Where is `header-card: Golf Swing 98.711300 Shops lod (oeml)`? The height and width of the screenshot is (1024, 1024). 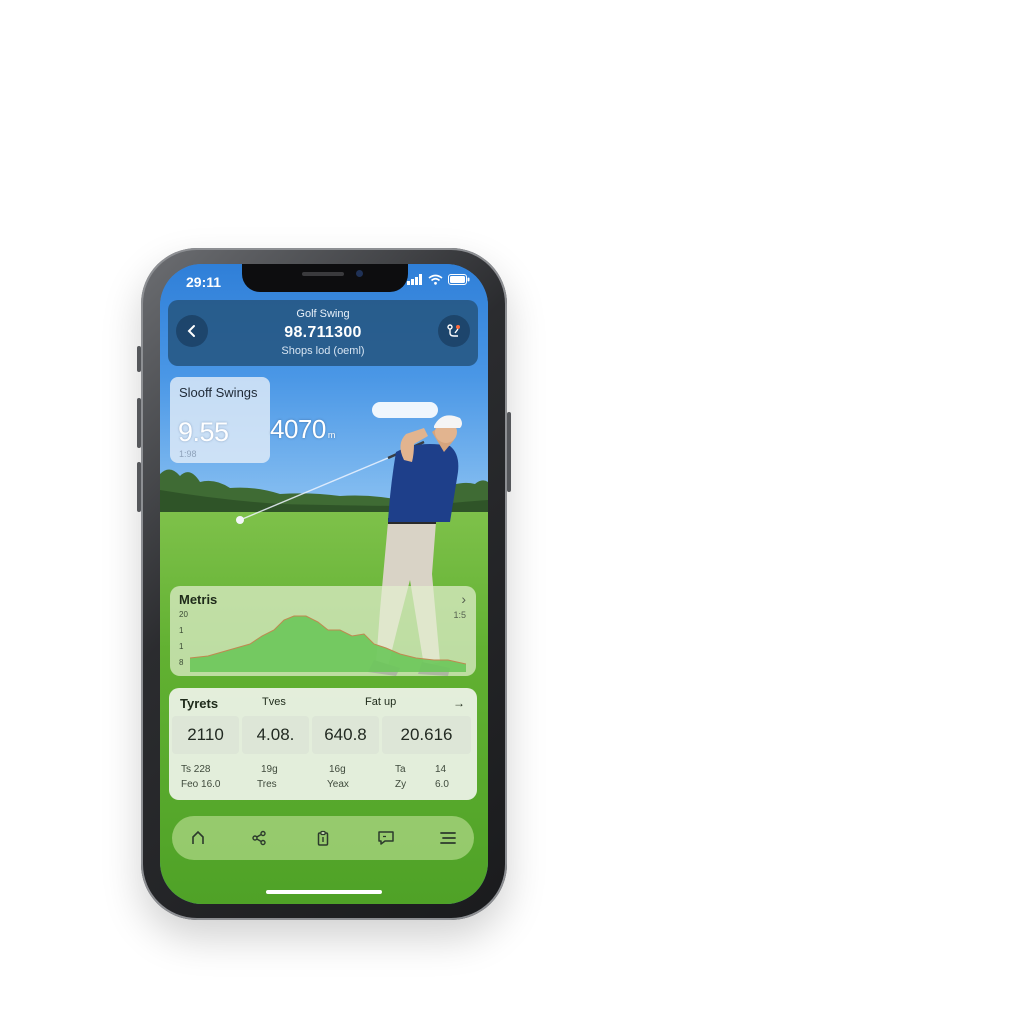
header-card: Golf Swing 98.711300 Shops lod (oeml) is located at coordinates (323, 333).